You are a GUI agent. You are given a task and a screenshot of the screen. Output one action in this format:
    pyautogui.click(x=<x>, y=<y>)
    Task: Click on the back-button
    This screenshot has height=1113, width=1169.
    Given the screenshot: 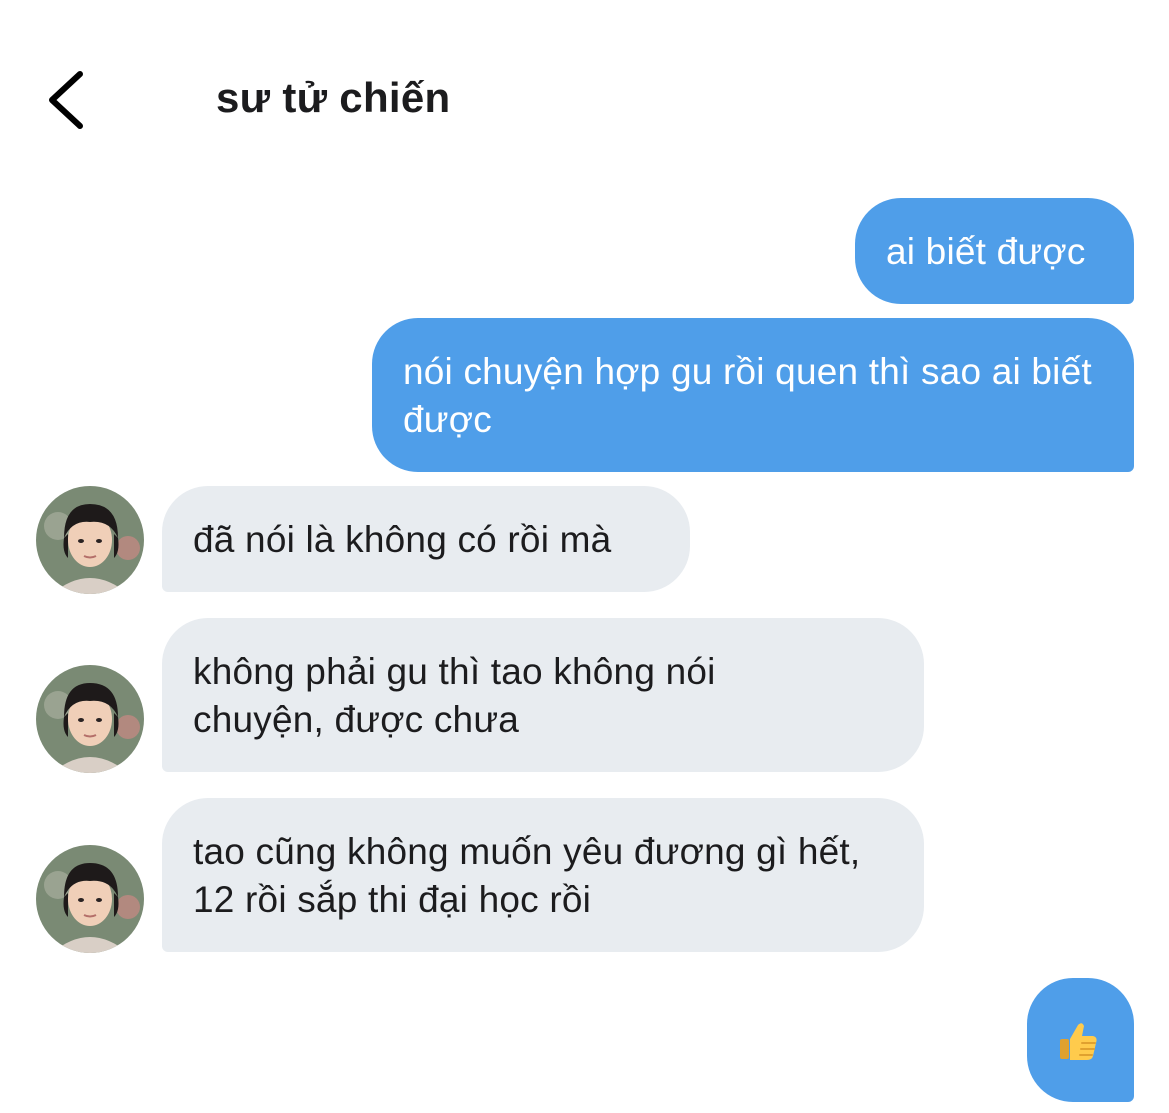 What is the action you would take?
    pyautogui.click(x=68, y=100)
    